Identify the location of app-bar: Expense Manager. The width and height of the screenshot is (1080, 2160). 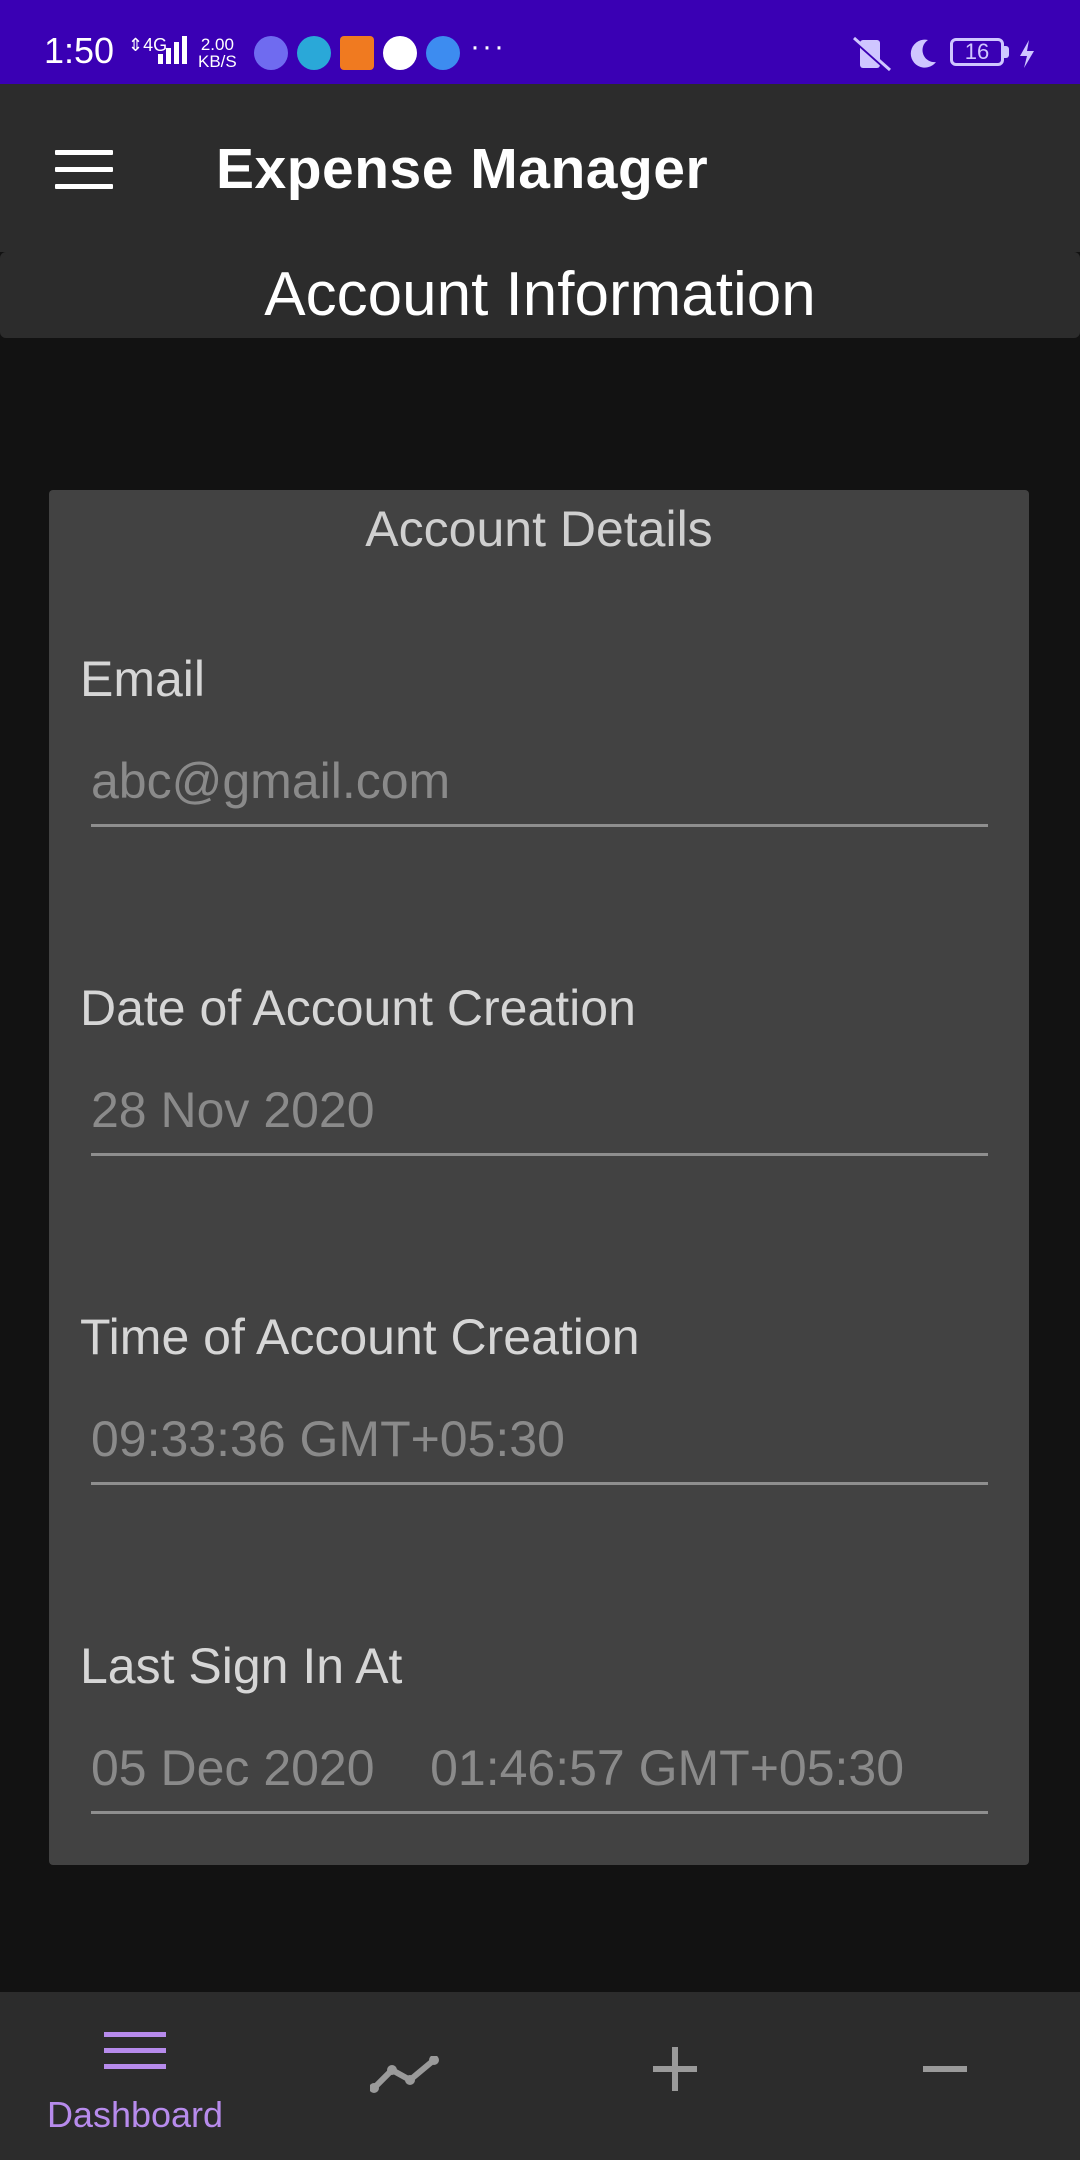
(540, 168).